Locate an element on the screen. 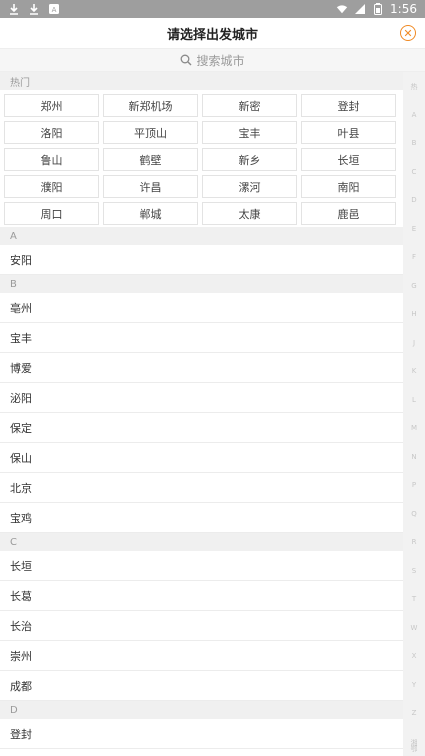 This screenshot has width=425, height=756. city-row: 长治 is located at coordinates (201, 626).